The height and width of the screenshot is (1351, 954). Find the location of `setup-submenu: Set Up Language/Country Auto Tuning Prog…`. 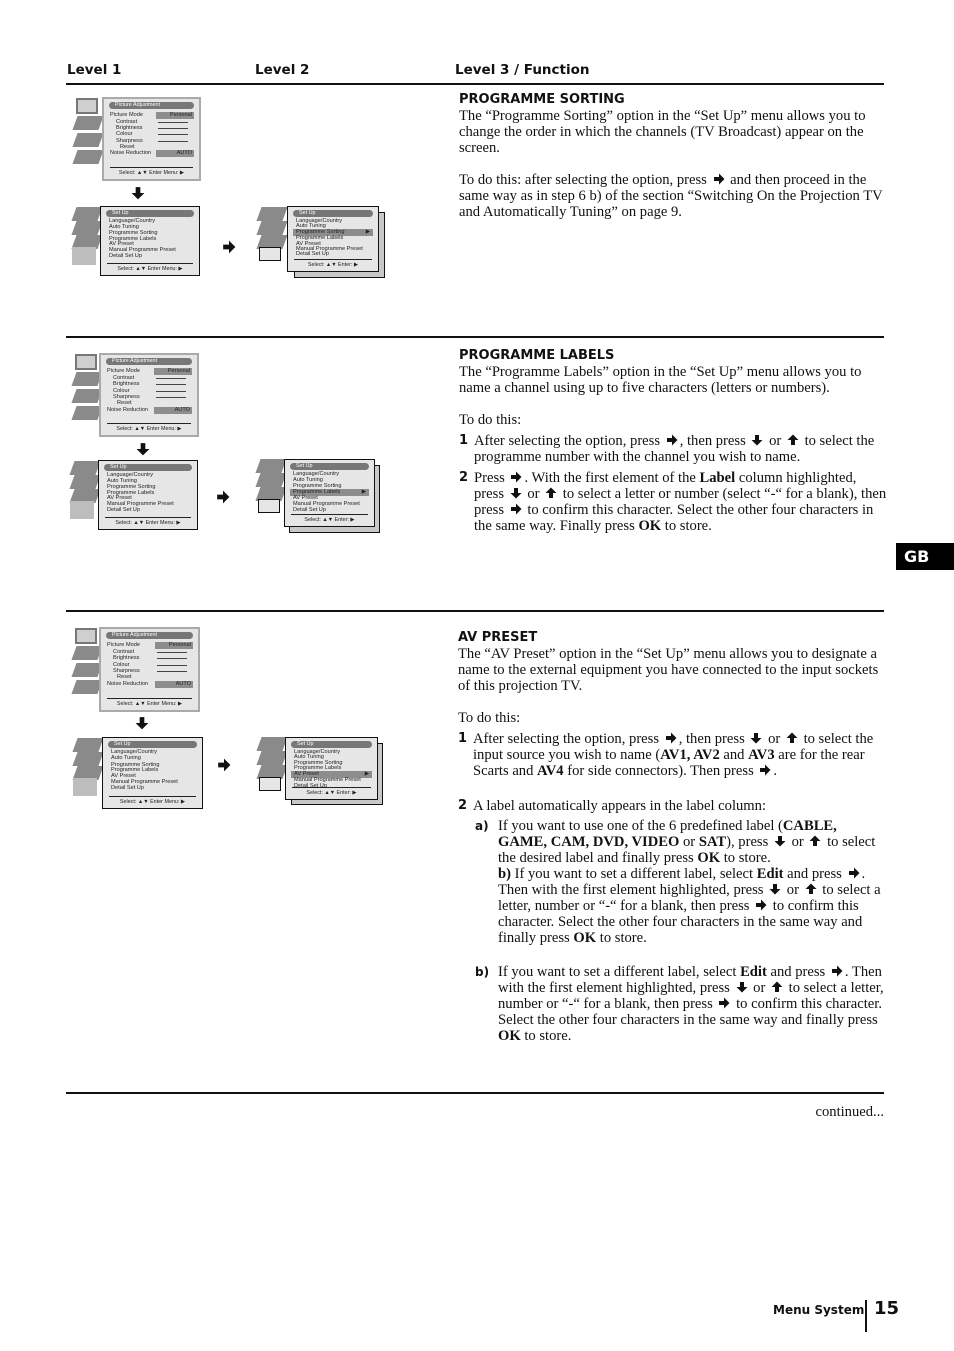

setup-submenu: Set Up Language/Country Auto Tuning Prog… is located at coordinates (333, 239).